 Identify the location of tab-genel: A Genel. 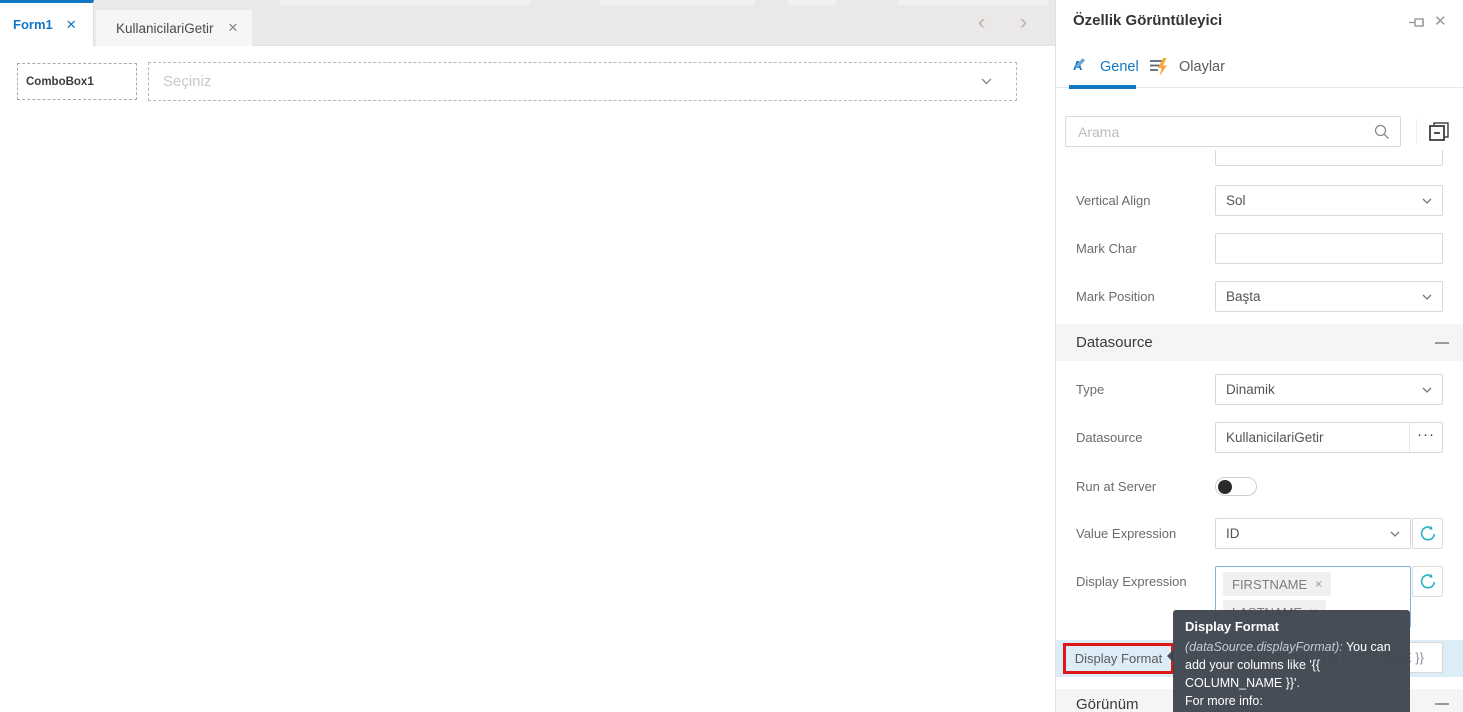
(1106, 66).